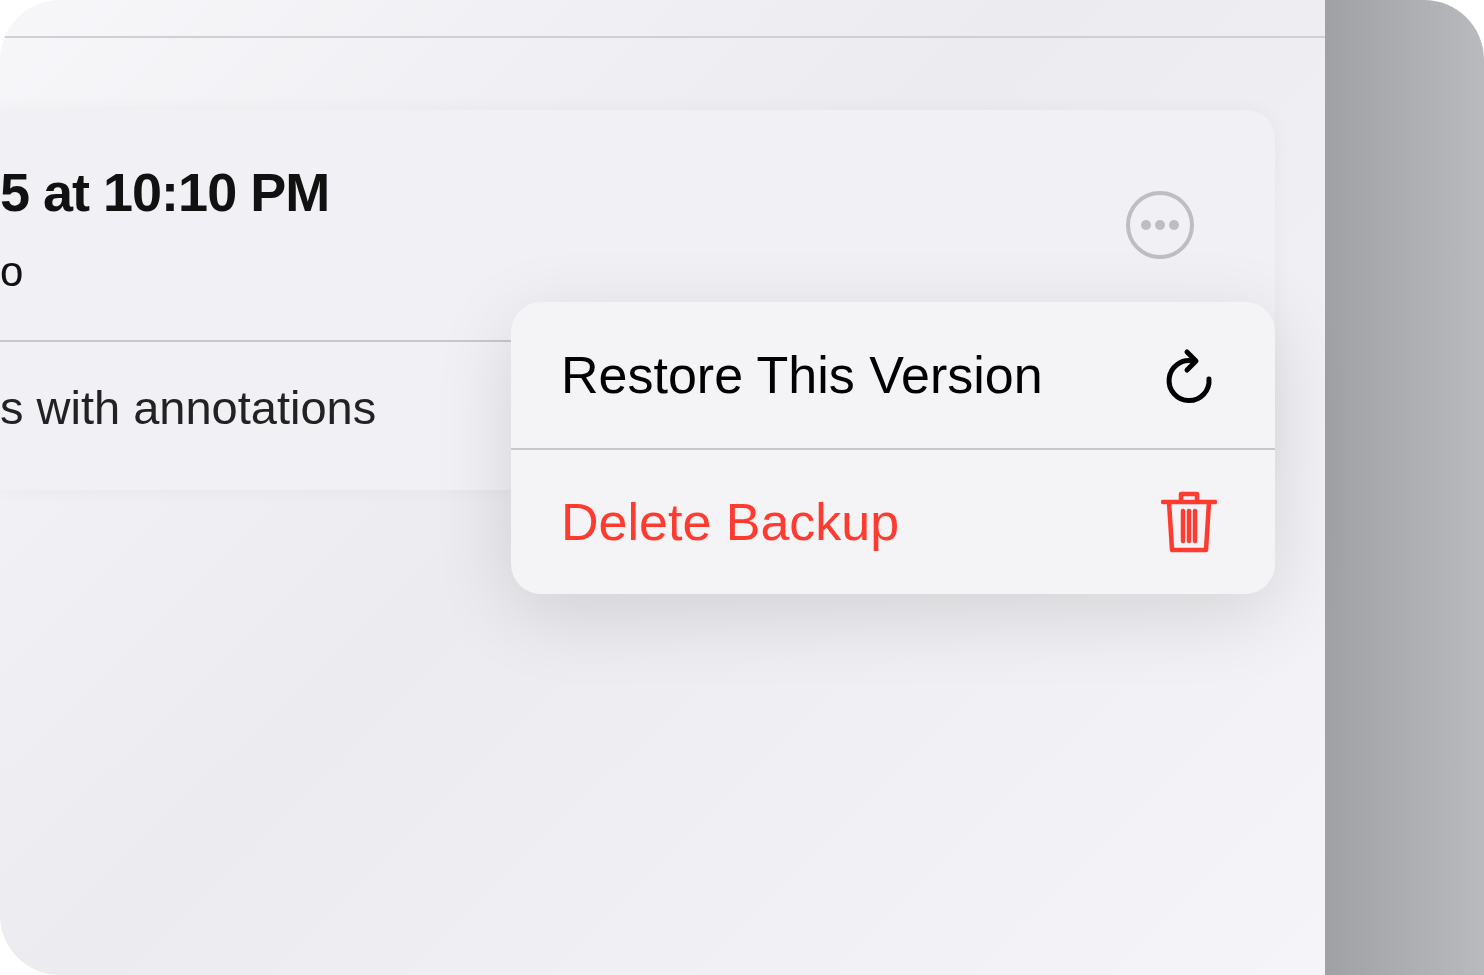 The height and width of the screenshot is (975, 1484). I want to click on trash-icon, so click(1189, 522).